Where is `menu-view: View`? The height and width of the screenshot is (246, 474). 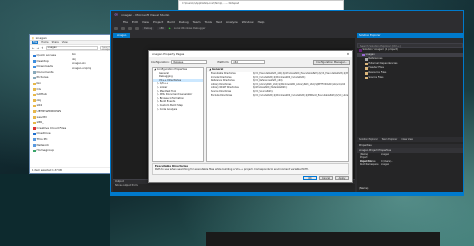 menu-view: View is located at coordinates (145, 22).